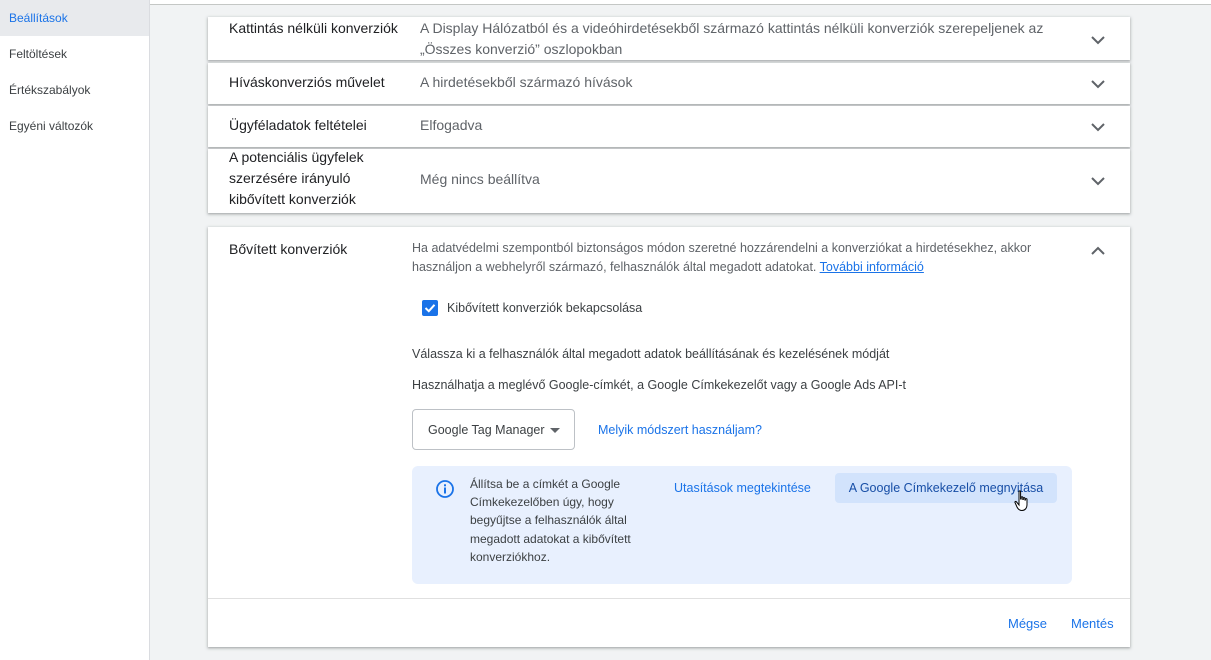 Image resolution: width=1211 pixels, height=660 pixels. I want to click on dropdown-caret-icon, so click(555, 430).